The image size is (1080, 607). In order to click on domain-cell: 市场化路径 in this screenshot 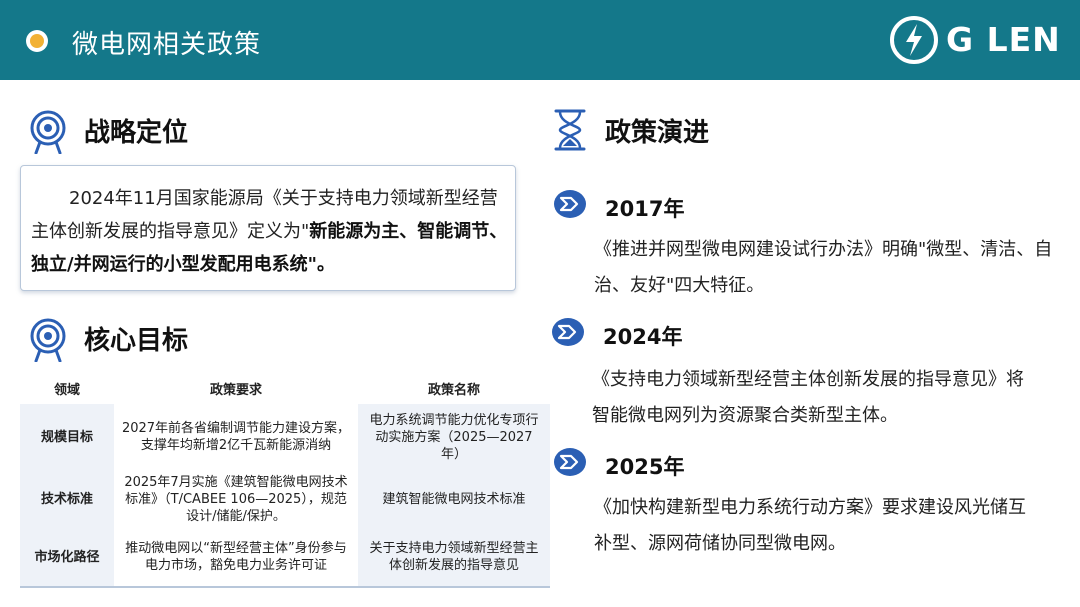, I will do `click(67, 557)`.